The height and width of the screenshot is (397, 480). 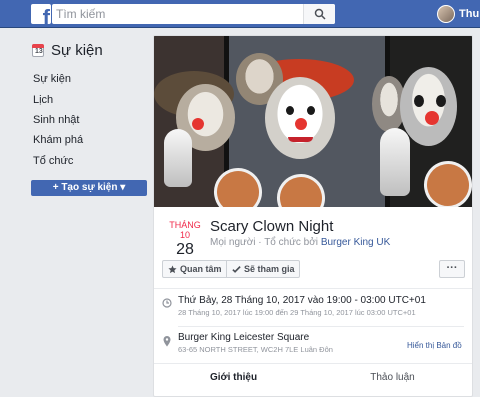 What do you see at coordinates (452, 269) in the screenshot?
I see `more-options-button: ···` at bounding box center [452, 269].